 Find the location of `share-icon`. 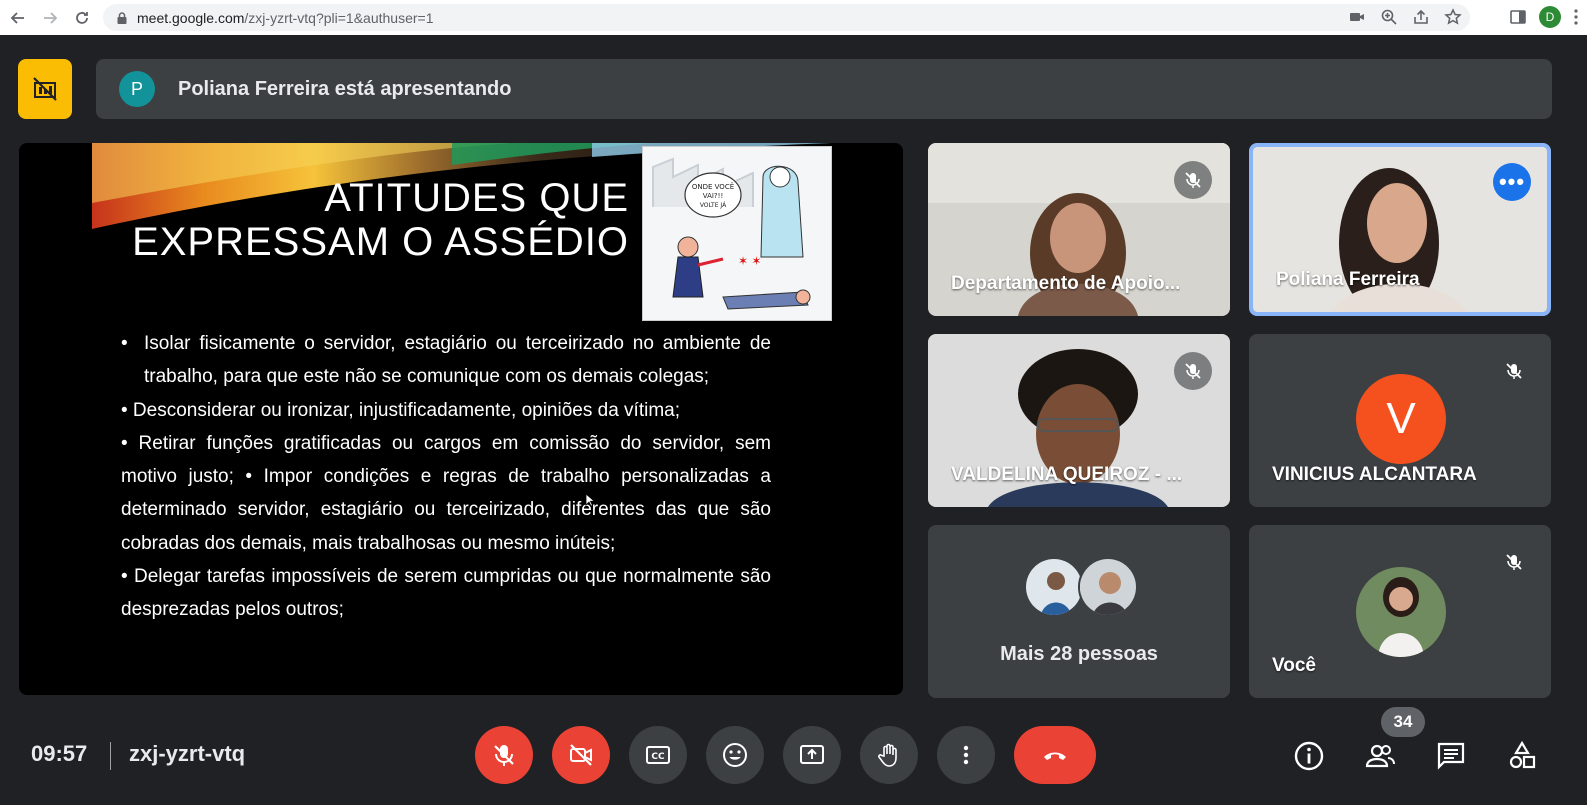

share-icon is located at coordinates (1421, 17).